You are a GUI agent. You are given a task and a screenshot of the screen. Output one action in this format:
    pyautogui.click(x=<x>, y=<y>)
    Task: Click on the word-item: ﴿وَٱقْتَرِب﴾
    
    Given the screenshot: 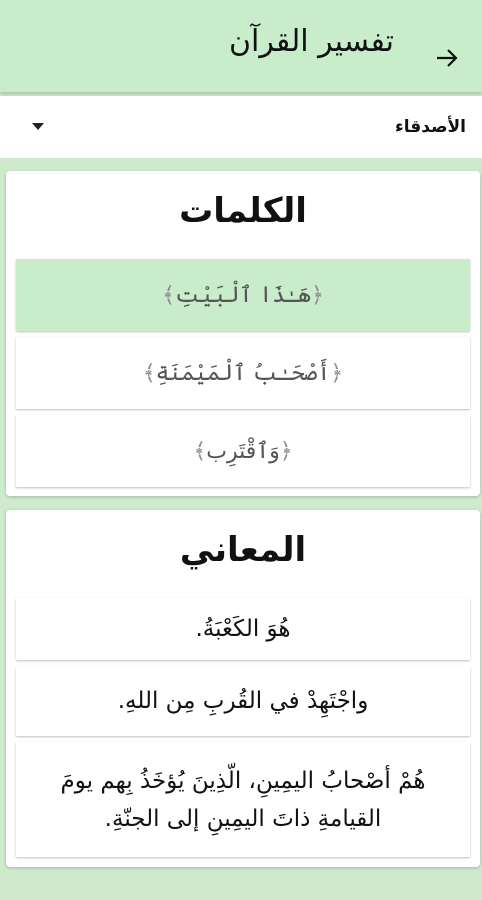 What is the action you would take?
    pyautogui.click(x=243, y=451)
    